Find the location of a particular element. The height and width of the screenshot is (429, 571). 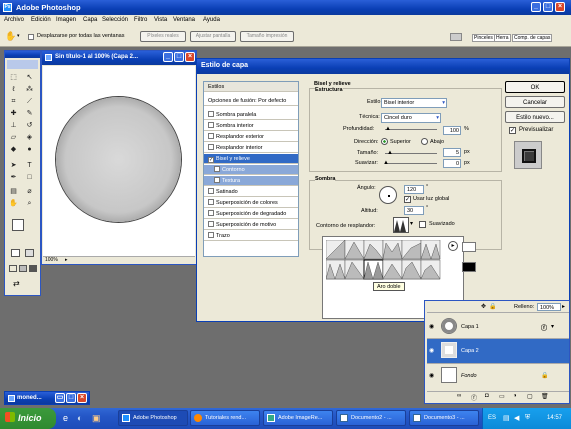

ie-icon: e is located at coordinates (65, 418).